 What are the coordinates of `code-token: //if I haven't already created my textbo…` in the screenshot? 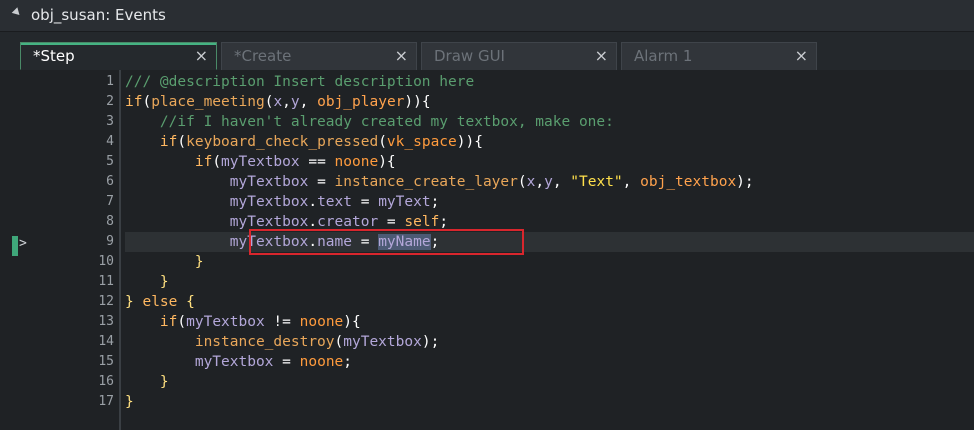 It's located at (369, 122).